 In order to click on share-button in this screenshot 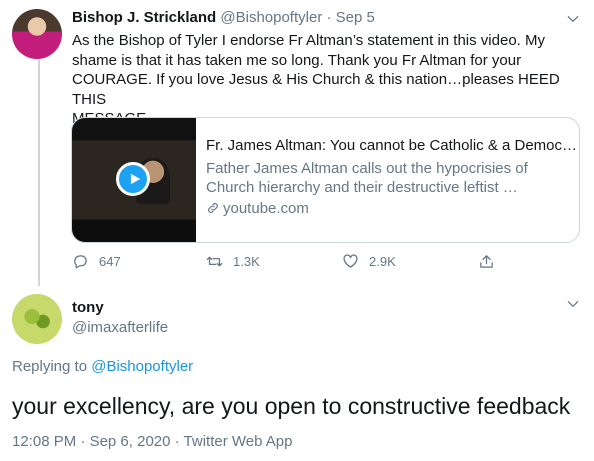, I will do `click(491, 261)`.